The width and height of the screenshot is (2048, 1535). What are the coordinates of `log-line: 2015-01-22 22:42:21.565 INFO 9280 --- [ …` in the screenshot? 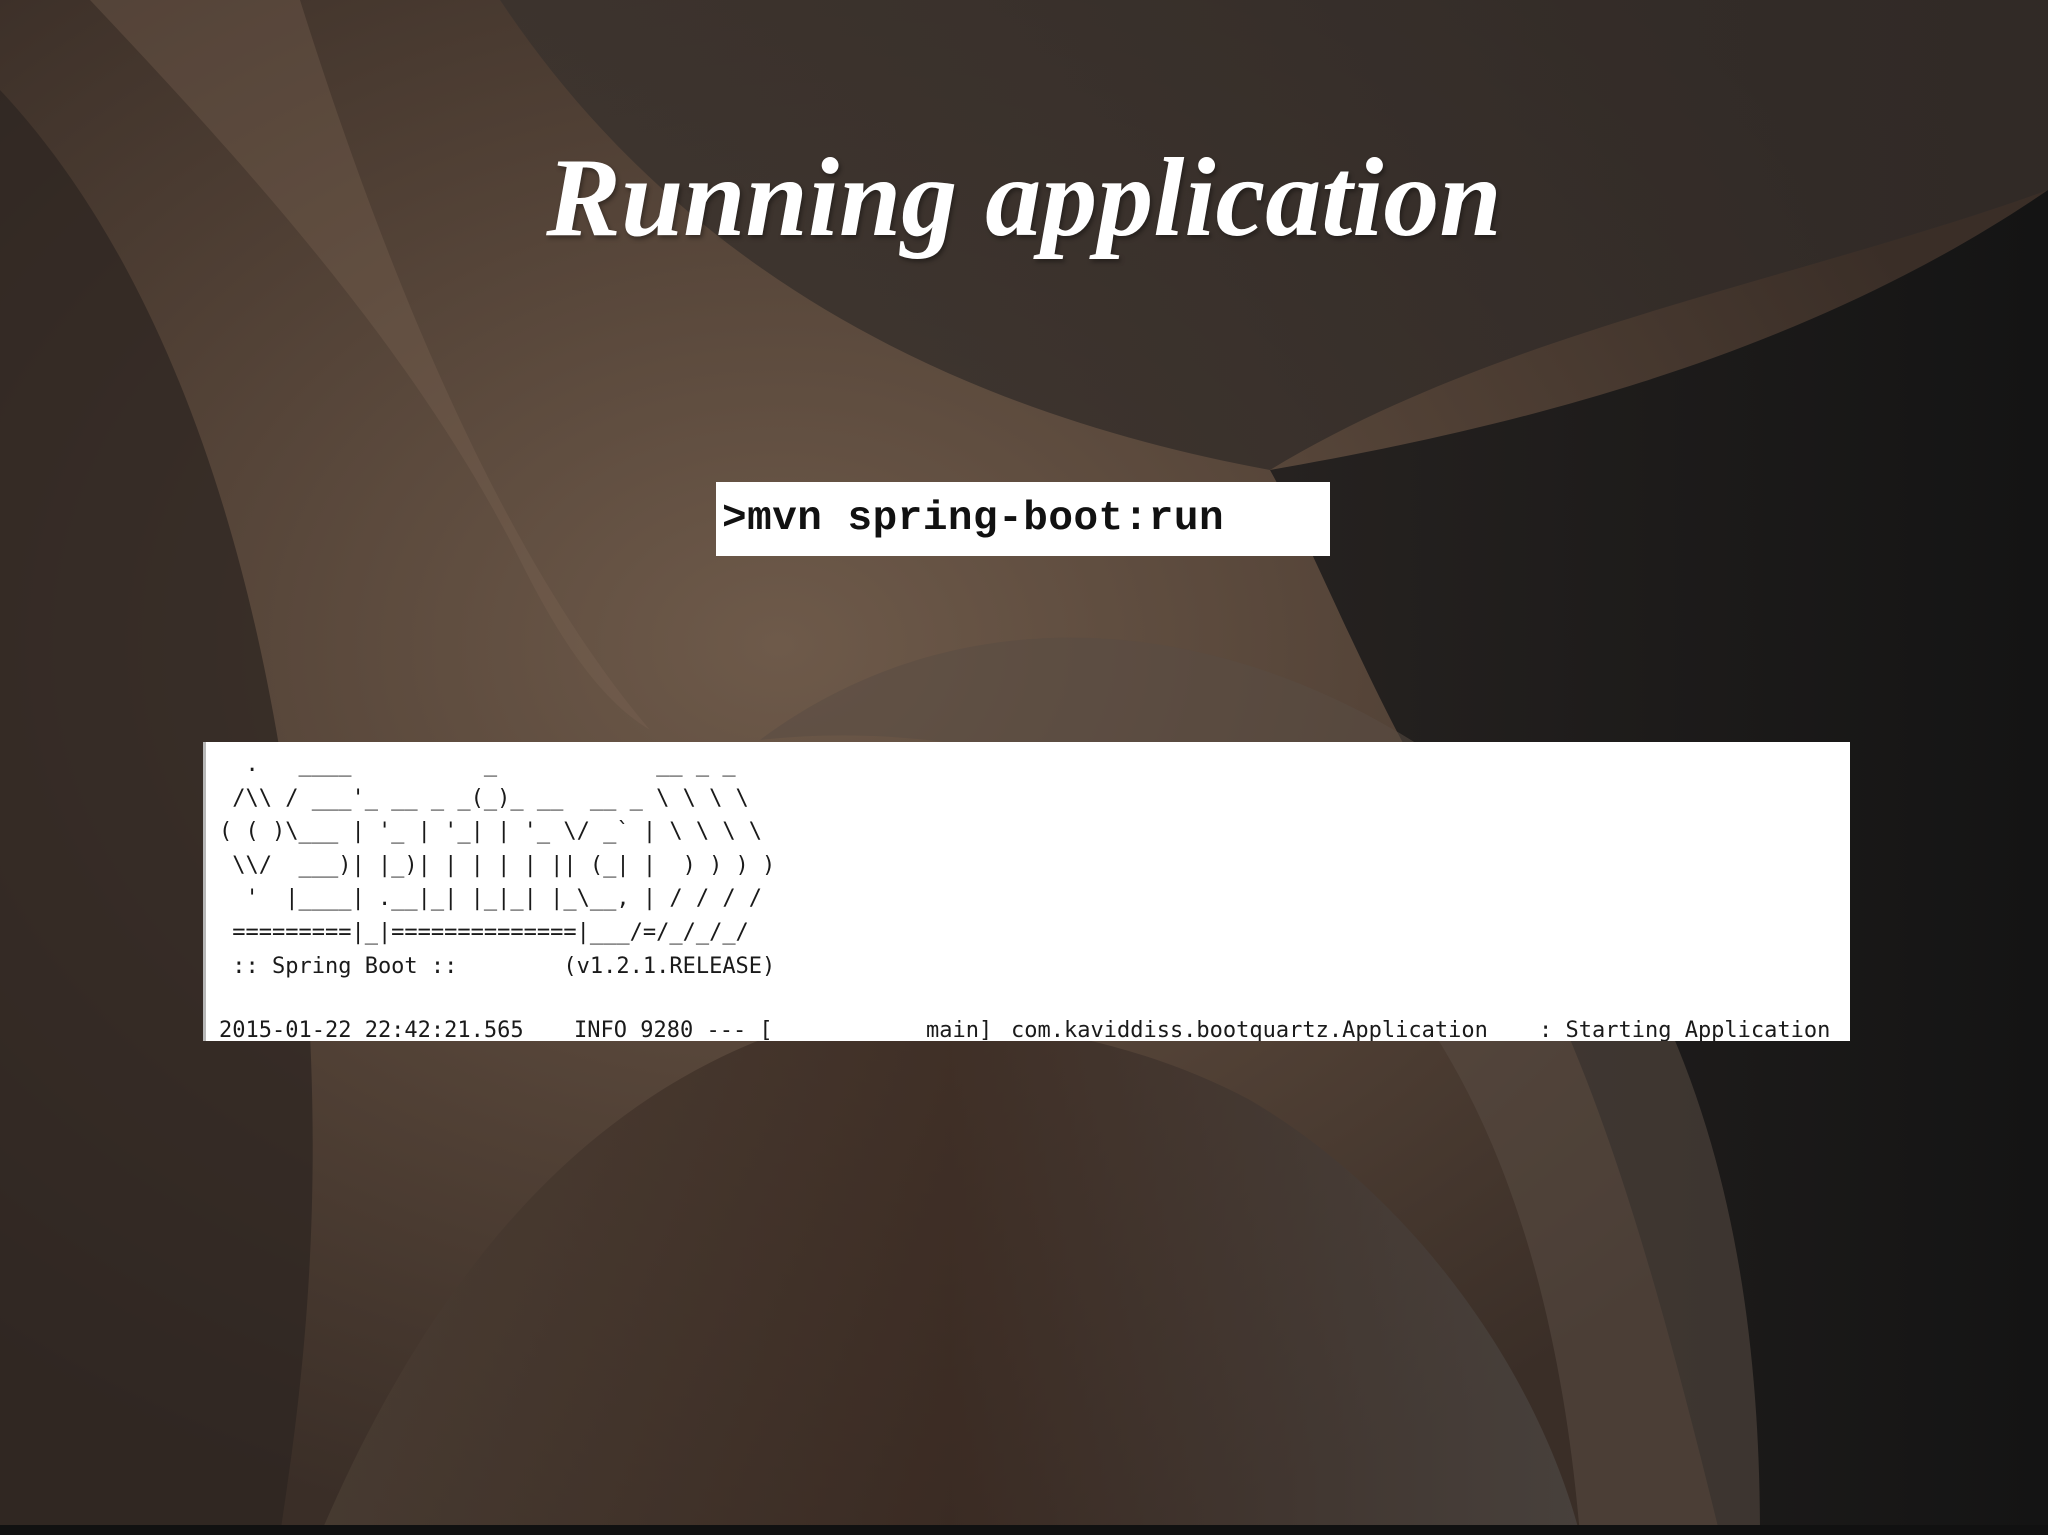 It's located at (1031, 1027).